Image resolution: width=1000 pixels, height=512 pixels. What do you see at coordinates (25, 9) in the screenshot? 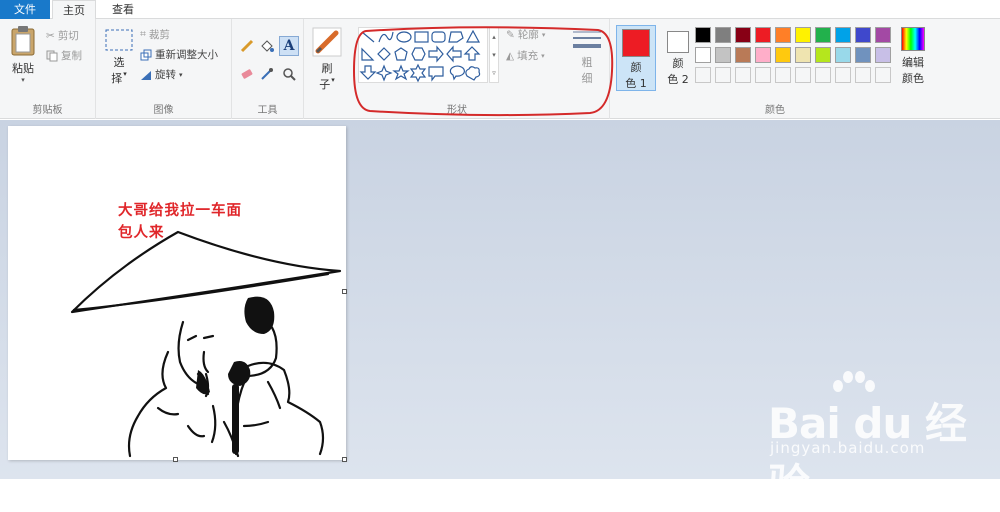
I see `tab-file: 文件` at bounding box center [25, 9].